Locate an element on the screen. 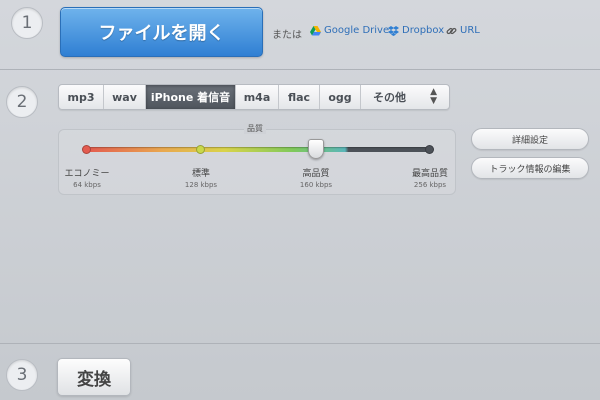 This screenshot has height=400, width=600. quality-label-highest: 最高品質 is located at coordinates (429, 174).